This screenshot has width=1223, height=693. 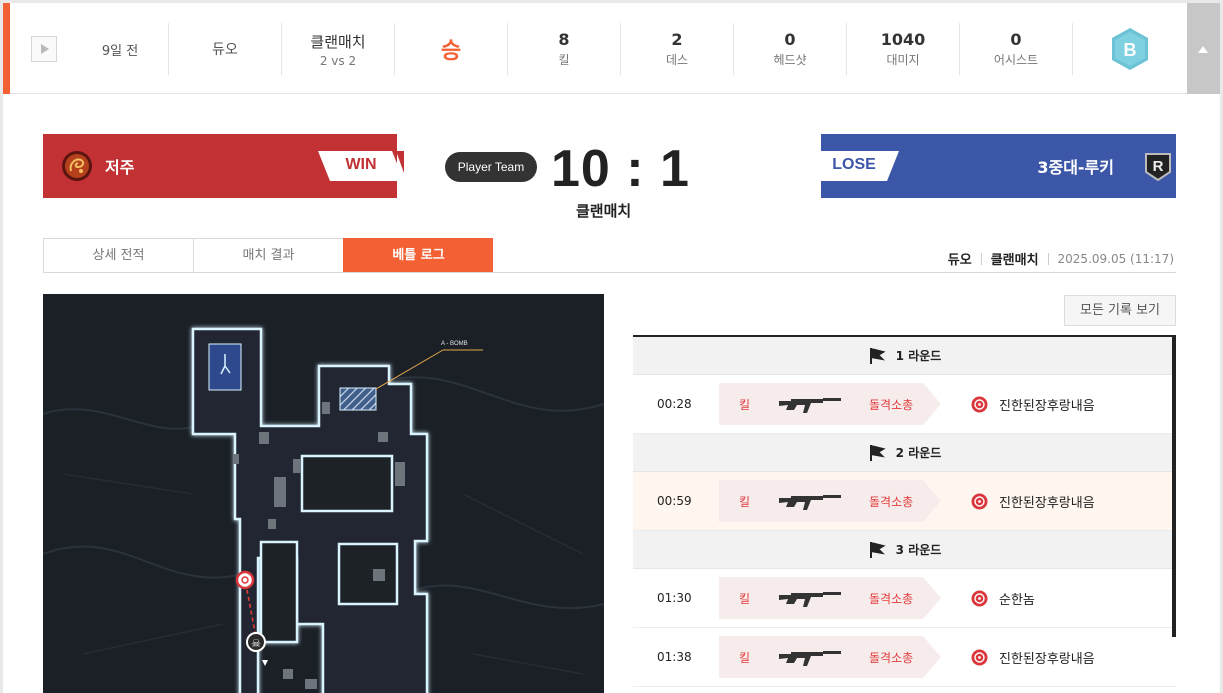 I want to click on meta-mode: 듀오, so click(x=959, y=260).